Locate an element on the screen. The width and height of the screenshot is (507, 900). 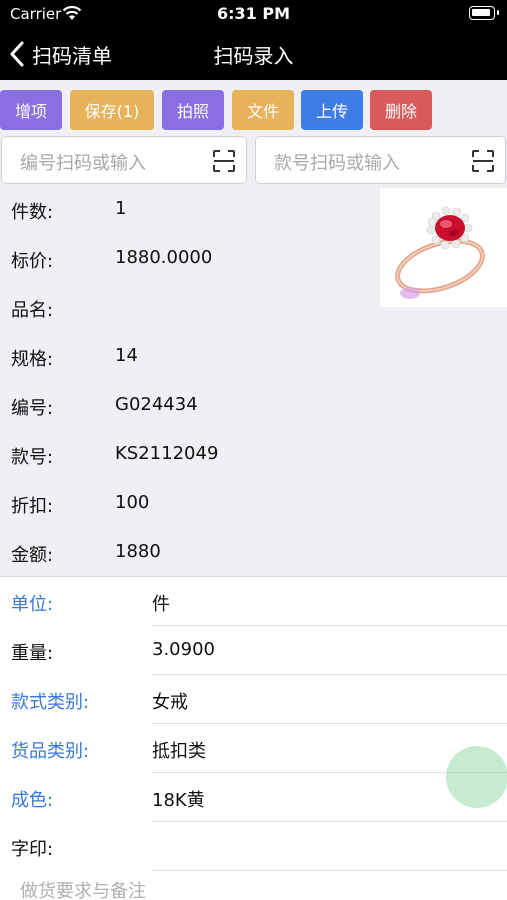
detail-label: 字印: is located at coordinates (32, 849).